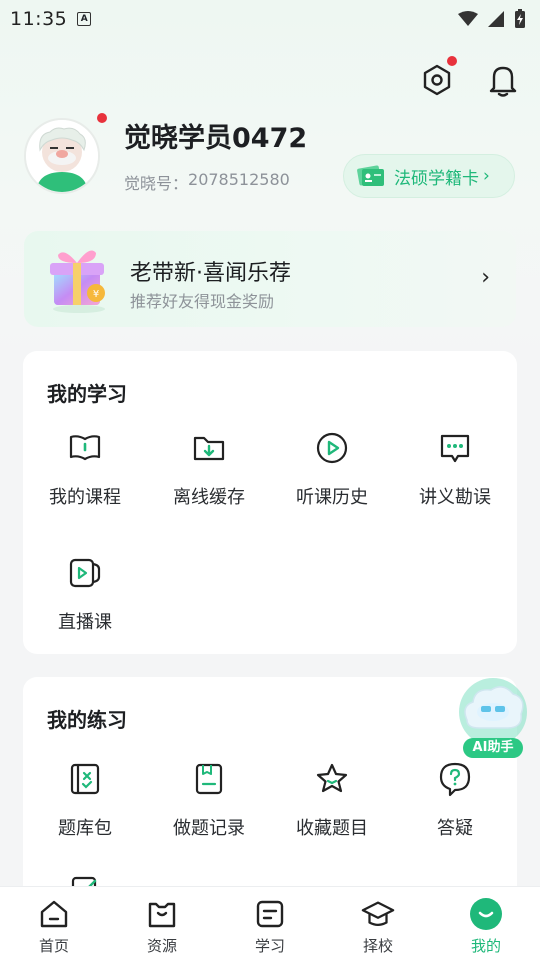  Describe the element at coordinates (87, 720) in the screenshot. I see `practice-section-title: 我的练习` at that location.